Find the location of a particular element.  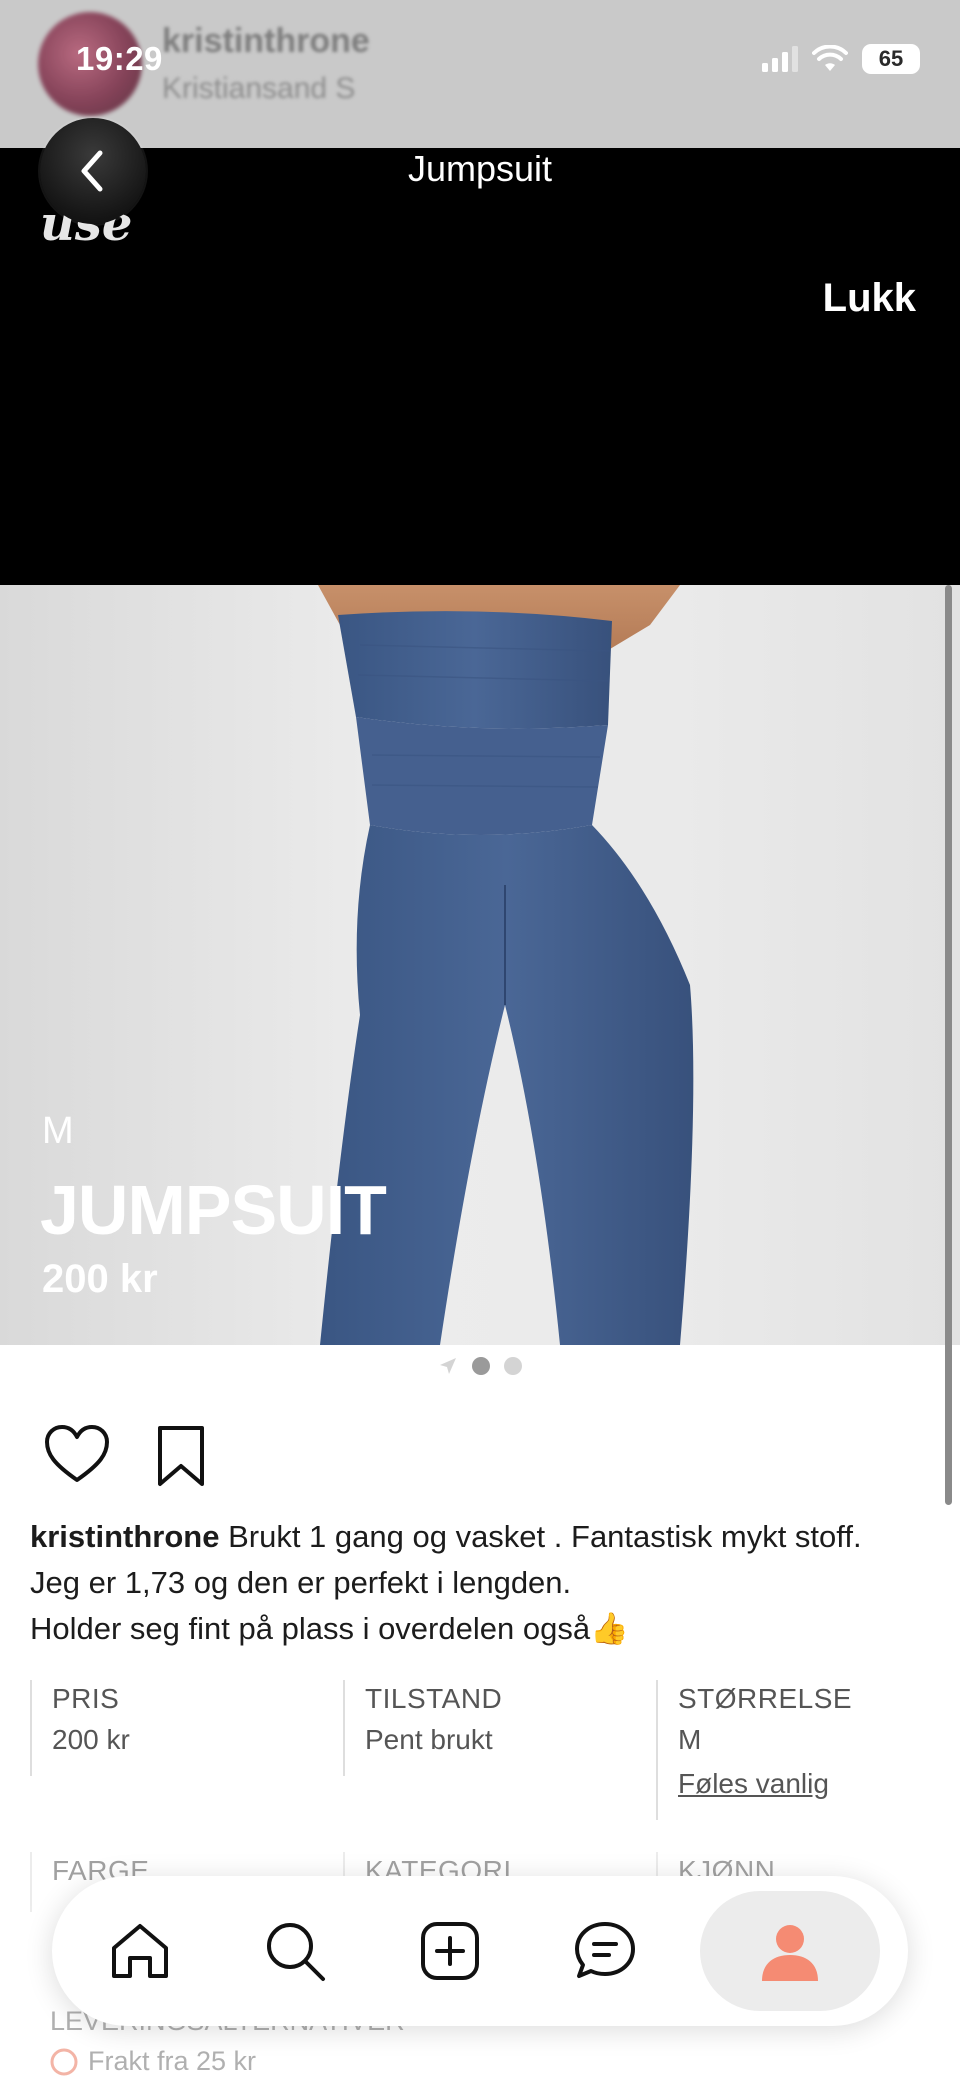

post-actions is located at coordinates (126, 1456).